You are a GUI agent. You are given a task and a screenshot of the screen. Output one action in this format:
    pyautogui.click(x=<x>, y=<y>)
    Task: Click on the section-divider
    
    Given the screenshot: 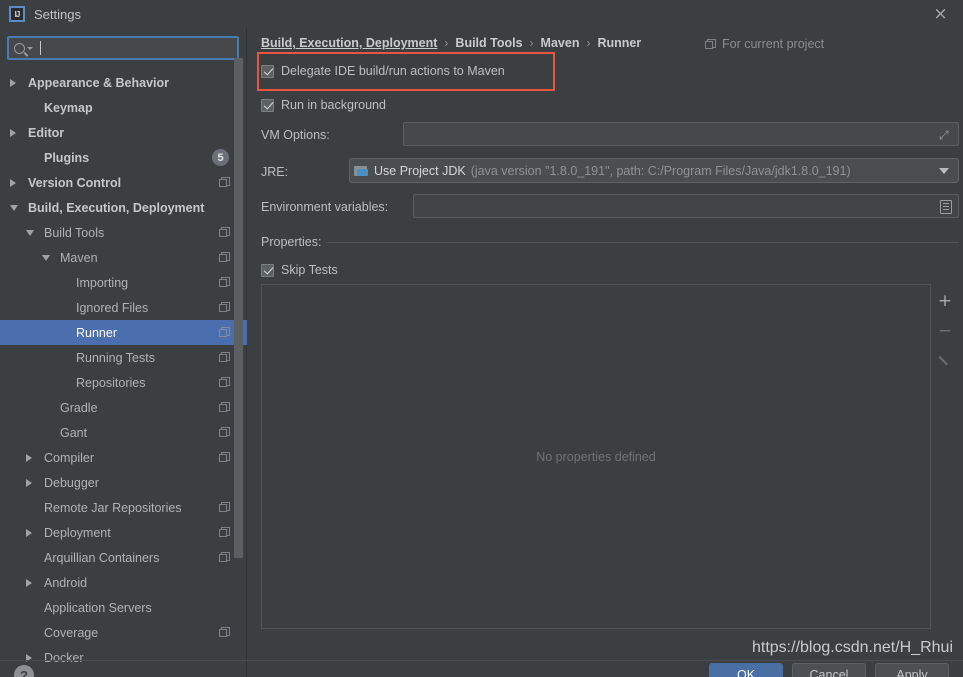 What is the action you would take?
    pyautogui.click(x=642, y=242)
    